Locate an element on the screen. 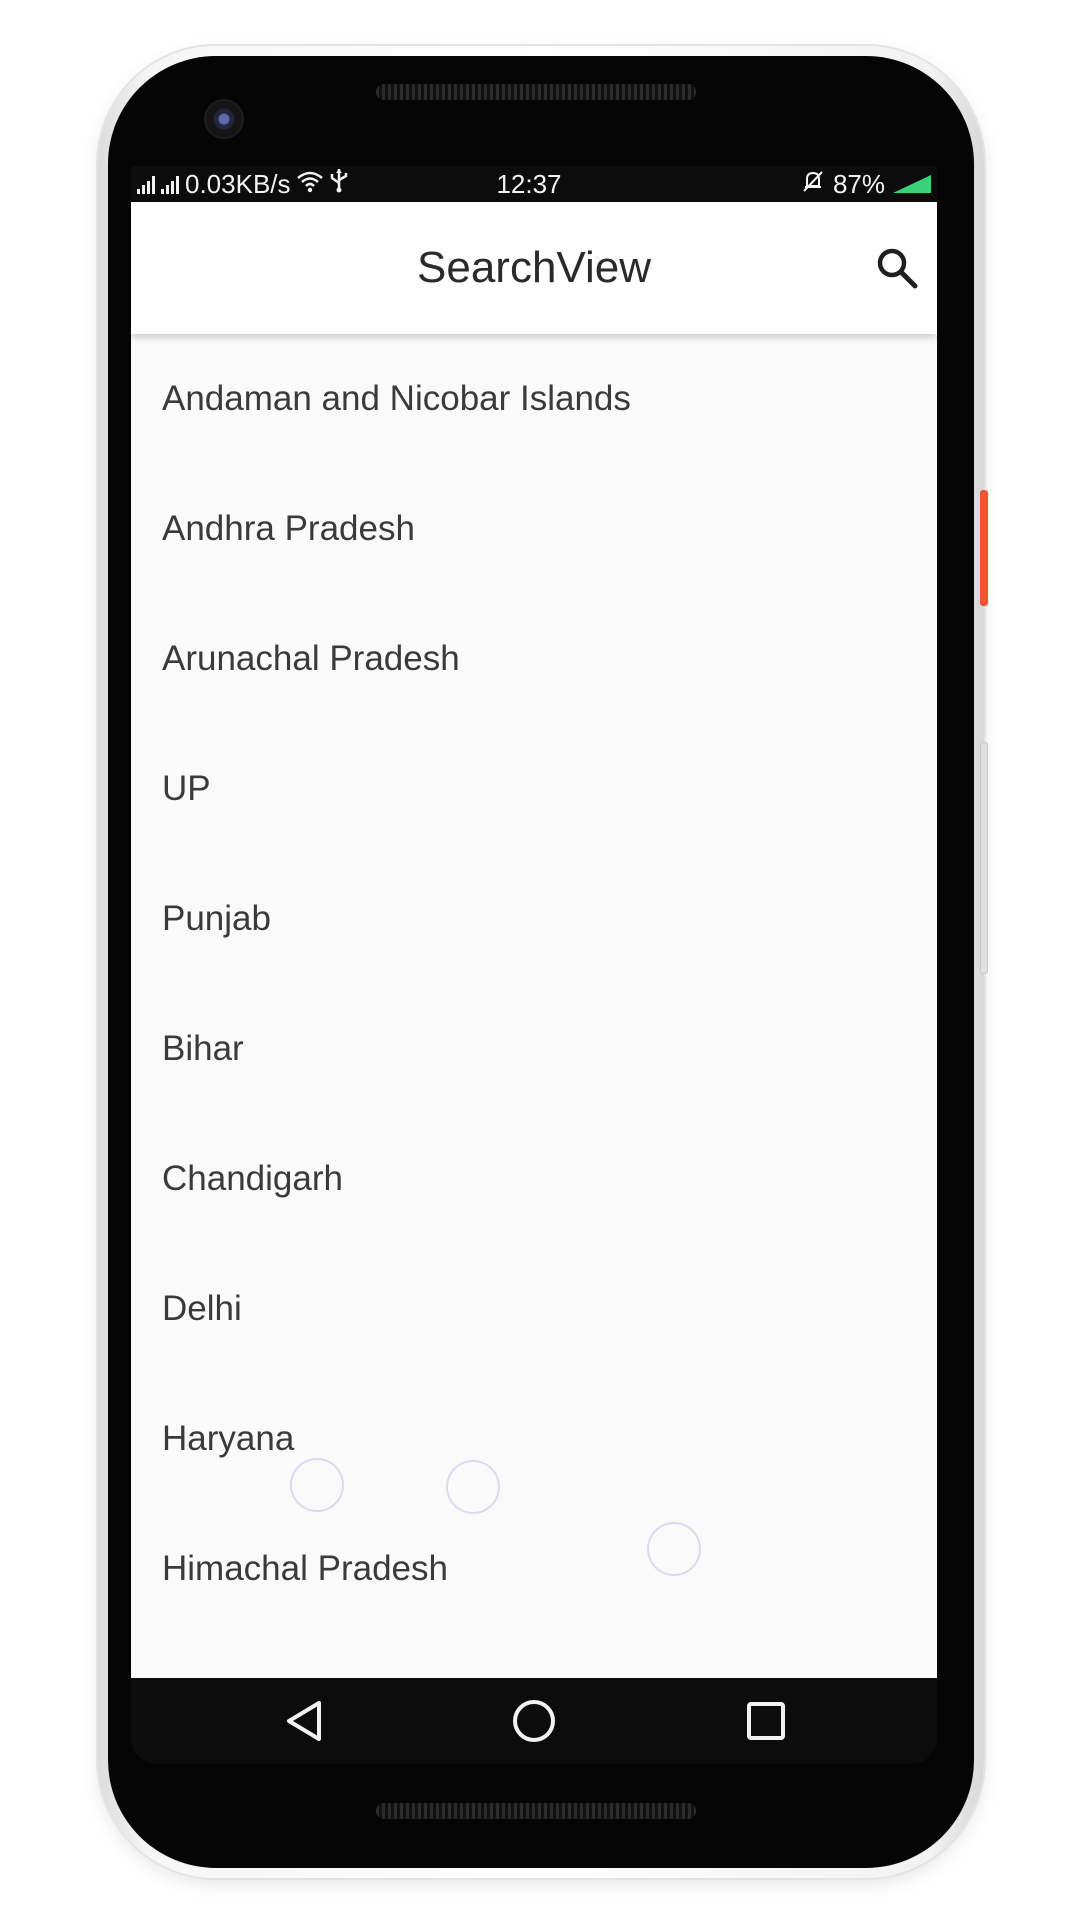 The image size is (1080, 1920). list-item: Bihar is located at coordinates (534, 1049).